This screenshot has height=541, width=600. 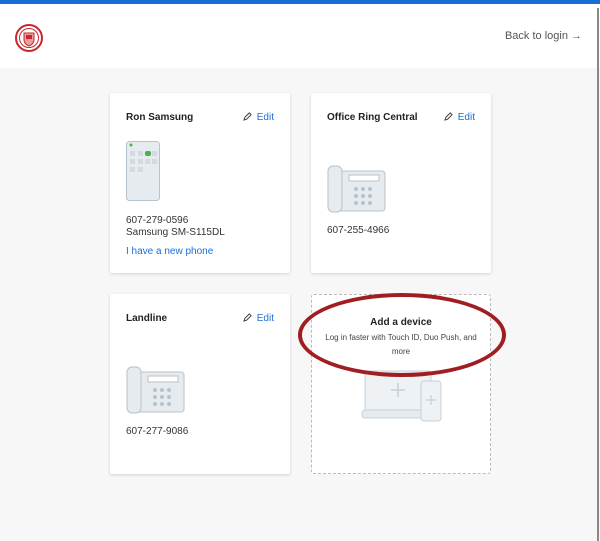 I want to click on university-seal-logo, so click(x=29, y=38).